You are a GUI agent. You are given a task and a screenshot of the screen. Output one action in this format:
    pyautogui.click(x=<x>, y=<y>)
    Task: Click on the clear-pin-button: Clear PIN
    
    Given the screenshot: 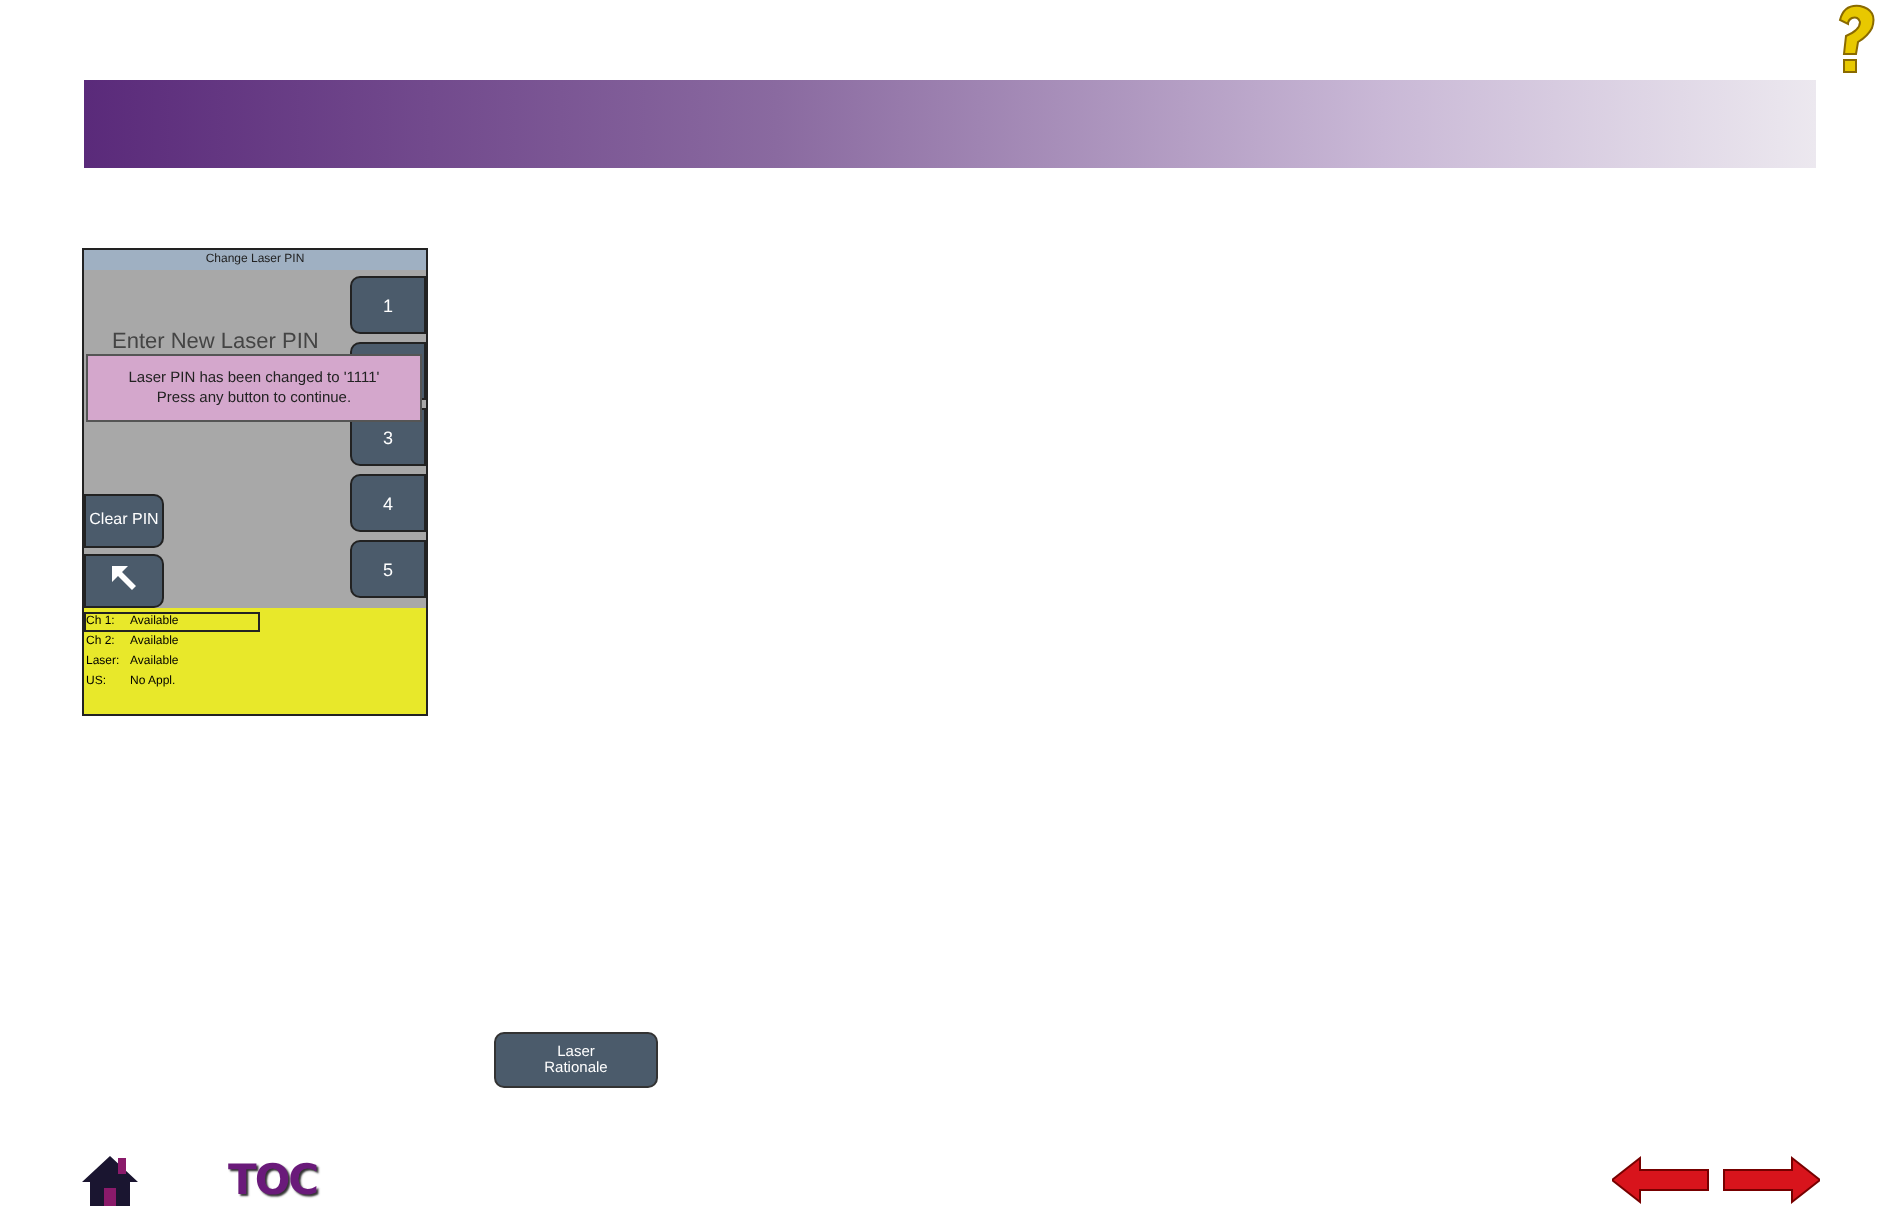 What is the action you would take?
    pyautogui.click(x=124, y=521)
    